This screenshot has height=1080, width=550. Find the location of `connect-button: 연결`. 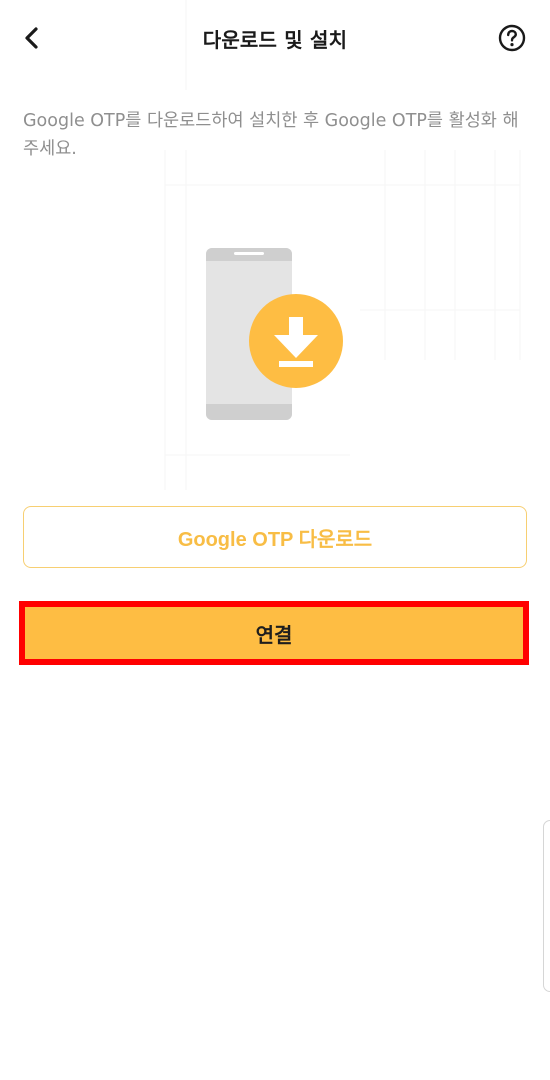

connect-button: 연결 is located at coordinates (274, 633).